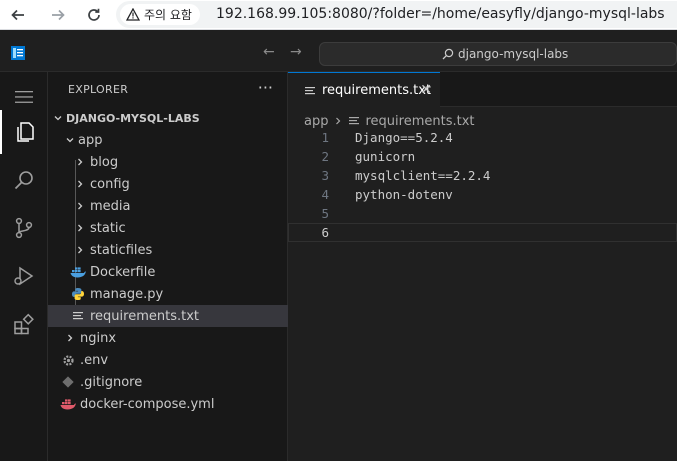 The width and height of the screenshot is (677, 461). I want to click on tab-bar: requirements.txt ✕, so click(482, 90).